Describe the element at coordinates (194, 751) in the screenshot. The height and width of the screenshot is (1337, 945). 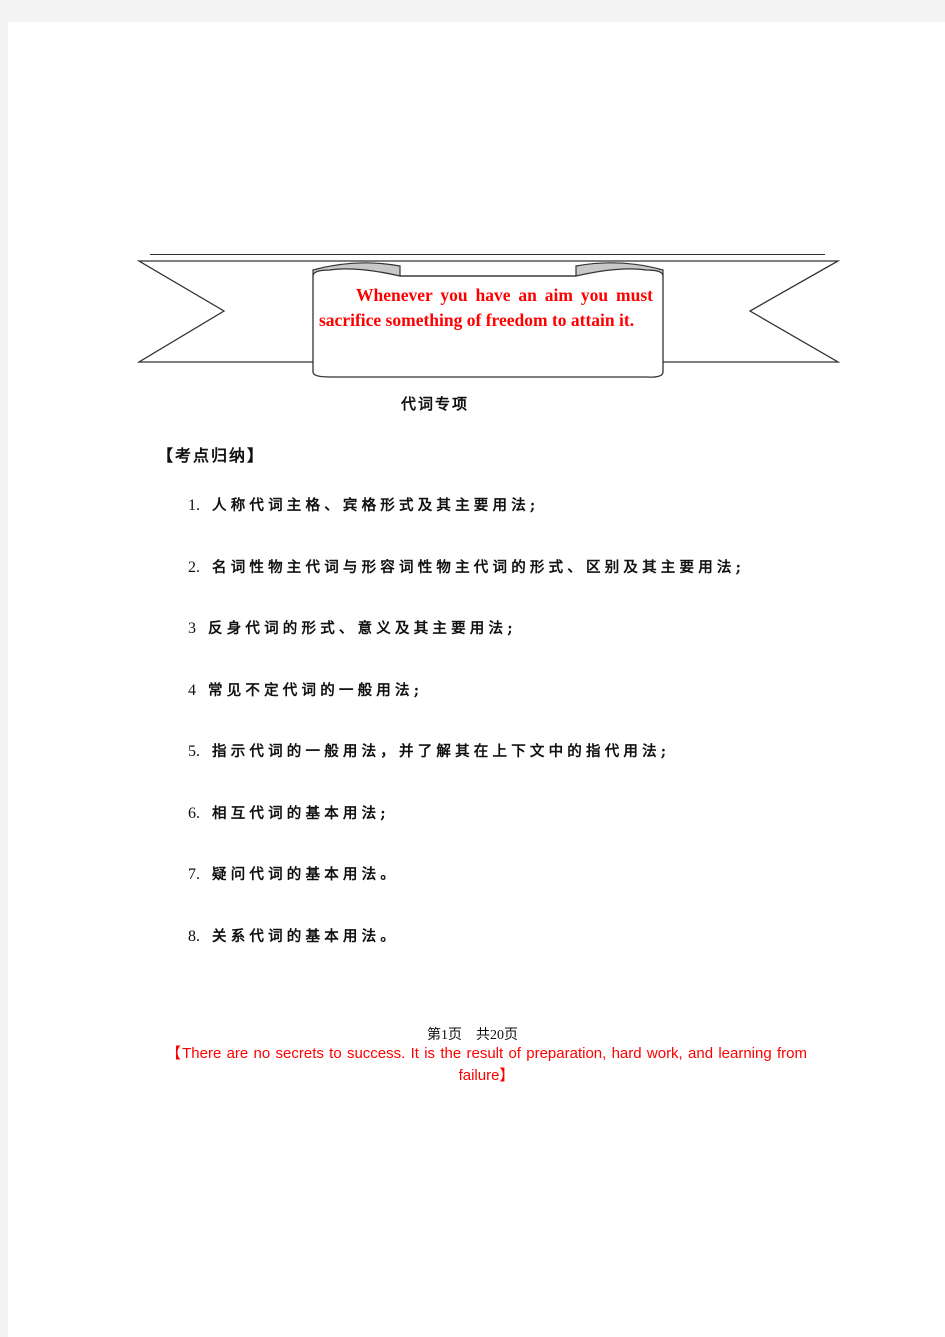
I see `list-item-number: 5.` at that location.